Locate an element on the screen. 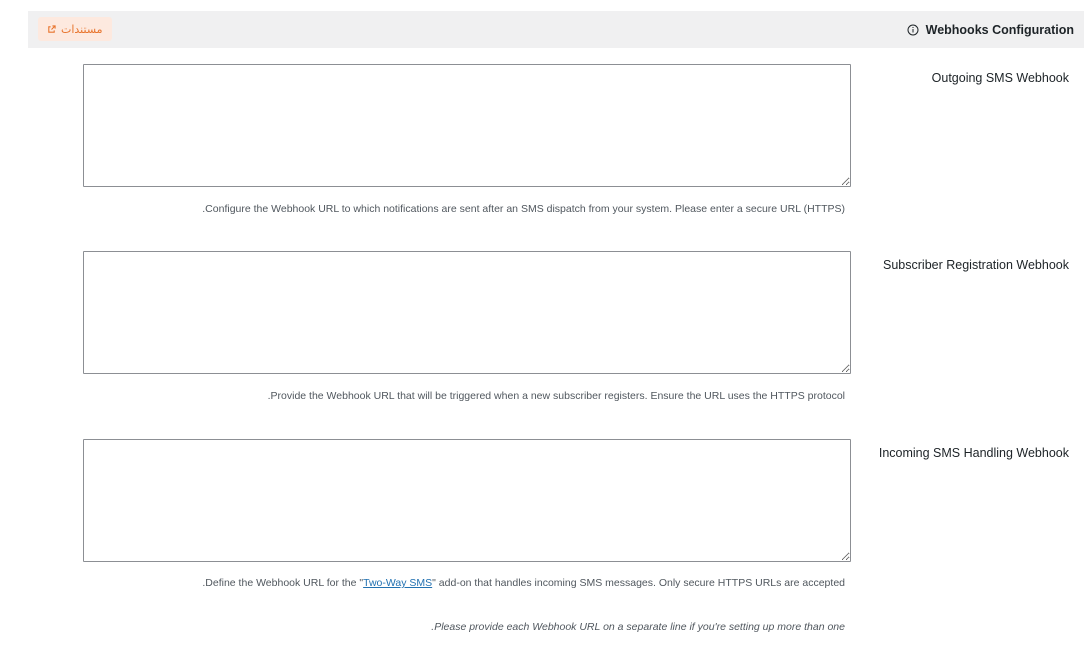  incoming-sms-webhook-input is located at coordinates (467, 500).